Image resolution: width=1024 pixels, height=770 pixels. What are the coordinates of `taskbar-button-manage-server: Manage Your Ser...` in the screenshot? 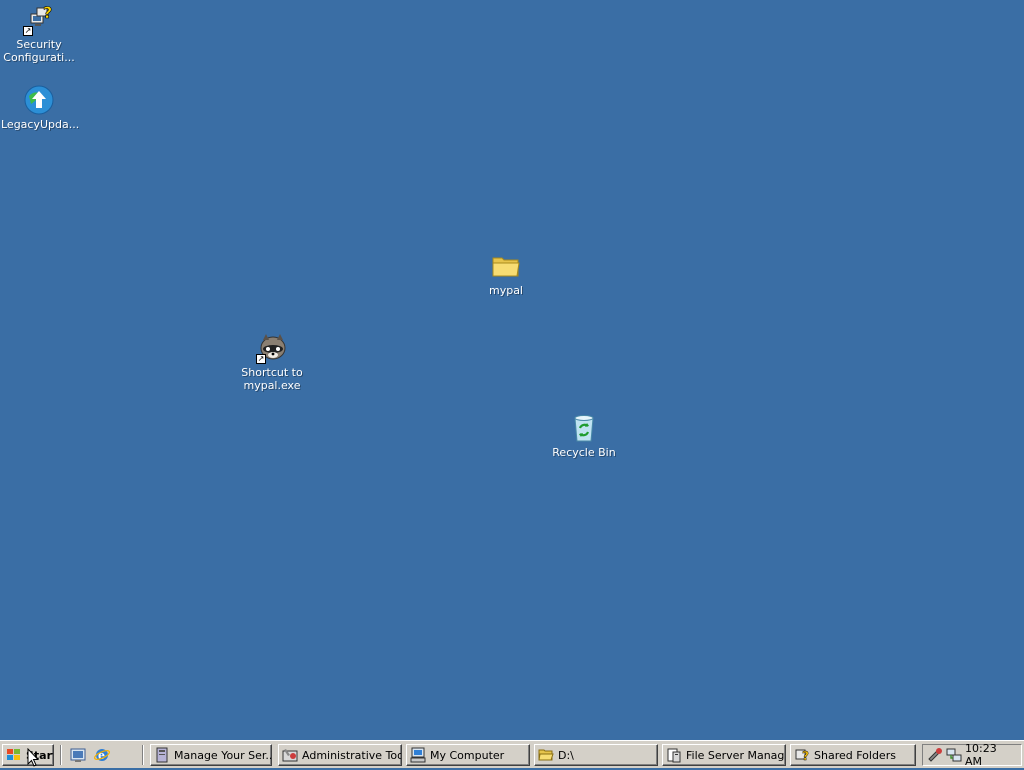 It's located at (211, 755).